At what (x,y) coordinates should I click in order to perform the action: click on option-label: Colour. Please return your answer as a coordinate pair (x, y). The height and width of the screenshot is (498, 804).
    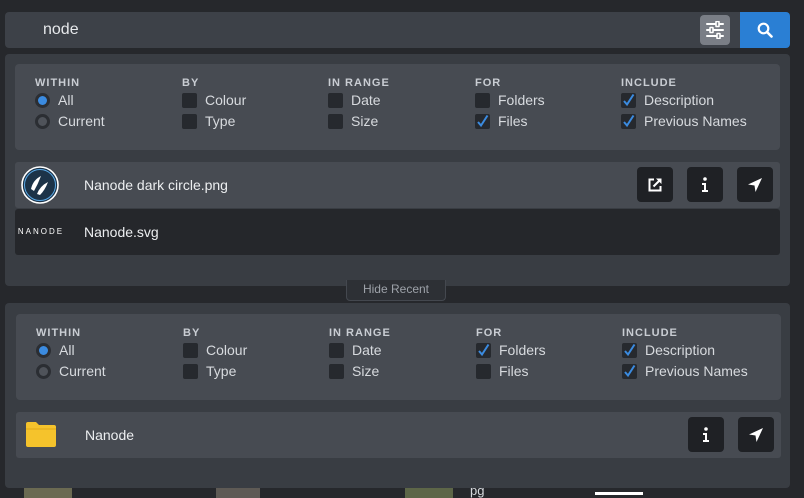
    Looking at the image, I should click on (227, 350).